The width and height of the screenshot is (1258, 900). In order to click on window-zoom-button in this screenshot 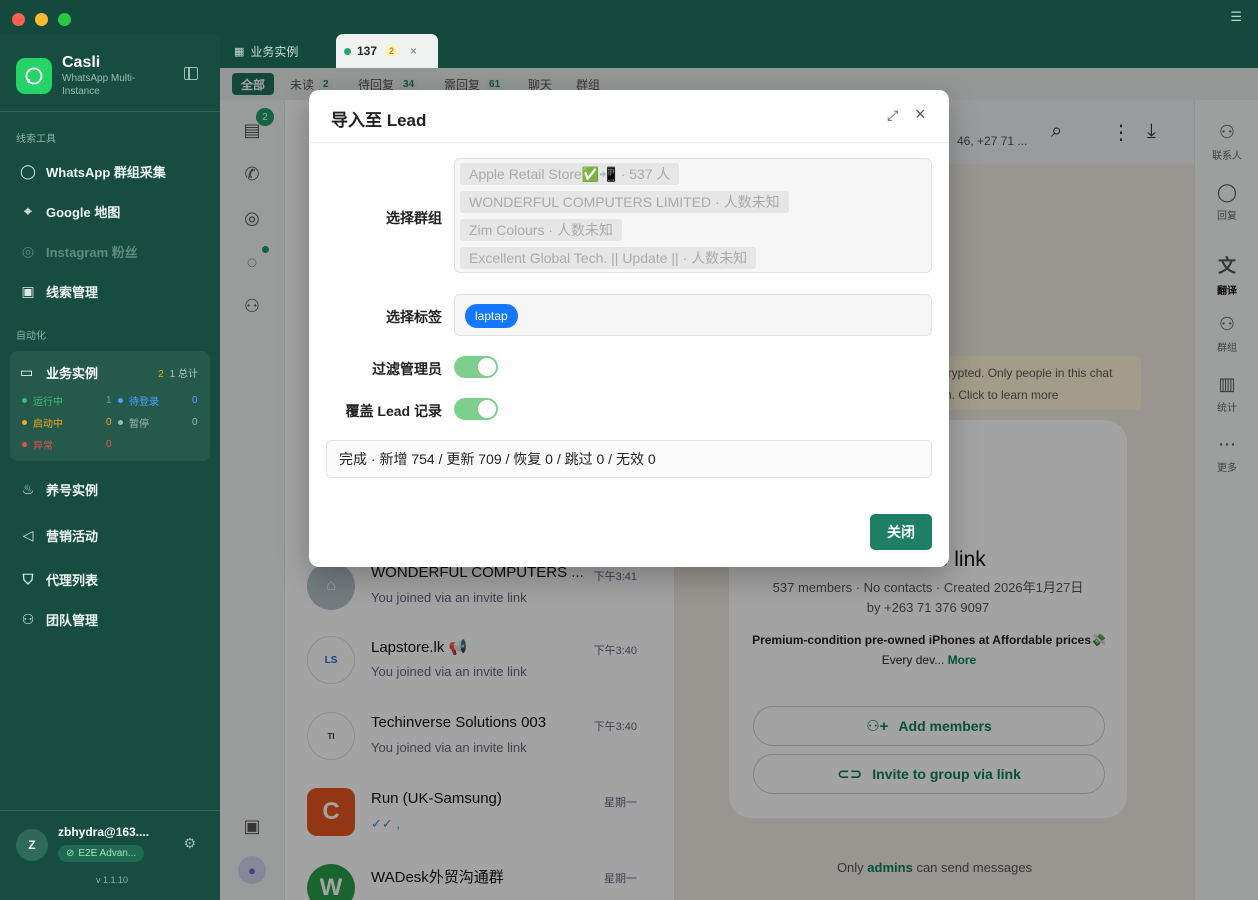, I will do `click(64, 19)`.